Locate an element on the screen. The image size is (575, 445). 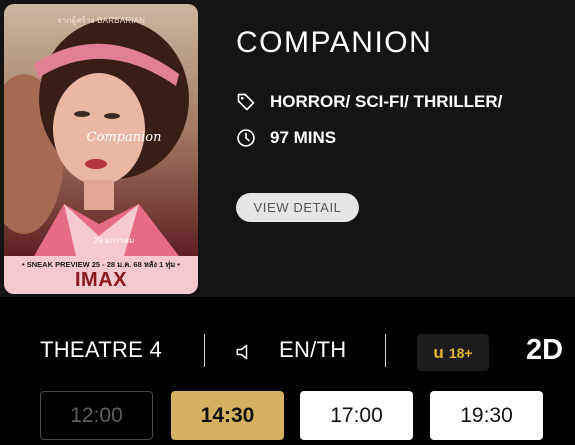
showtime-button: 12:00 is located at coordinates (96, 415).